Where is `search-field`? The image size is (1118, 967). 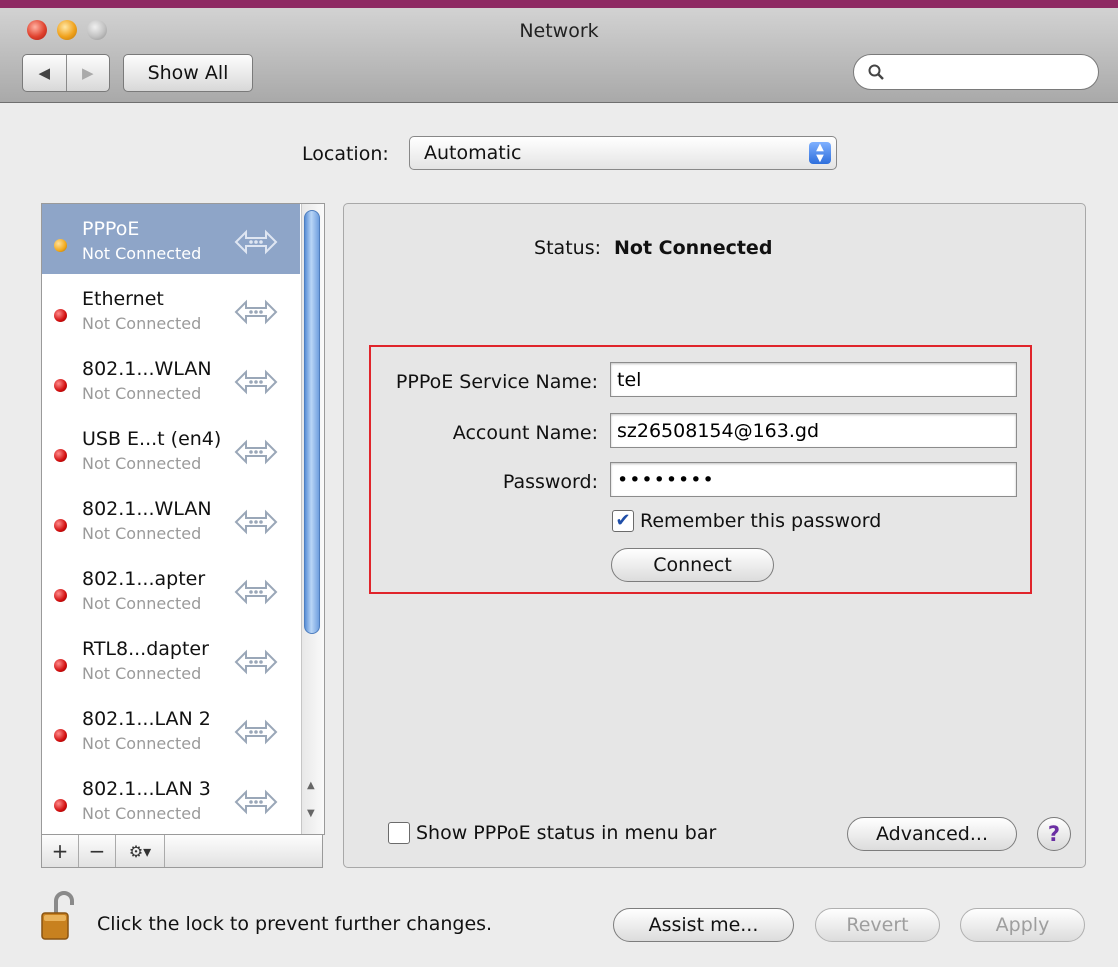 search-field is located at coordinates (976, 72).